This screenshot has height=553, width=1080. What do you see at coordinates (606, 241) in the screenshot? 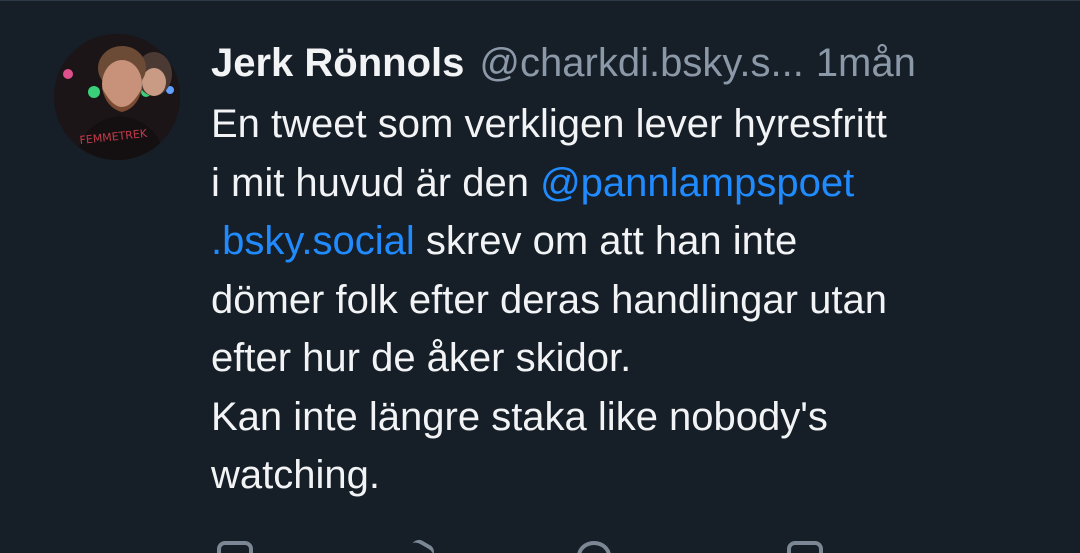
I see `post-text-segment: skrev om att han inte` at bounding box center [606, 241].